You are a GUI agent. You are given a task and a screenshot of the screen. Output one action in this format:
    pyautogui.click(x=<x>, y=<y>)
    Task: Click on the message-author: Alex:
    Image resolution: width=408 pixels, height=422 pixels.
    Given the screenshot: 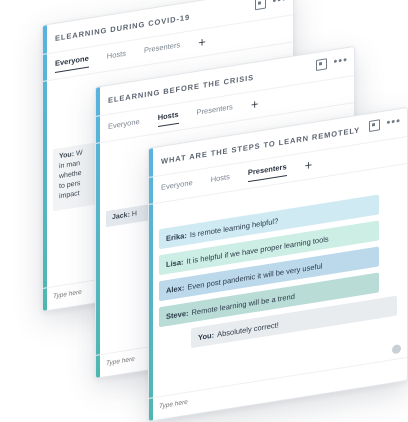 What is the action you would take?
    pyautogui.click(x=175, y=288)
    